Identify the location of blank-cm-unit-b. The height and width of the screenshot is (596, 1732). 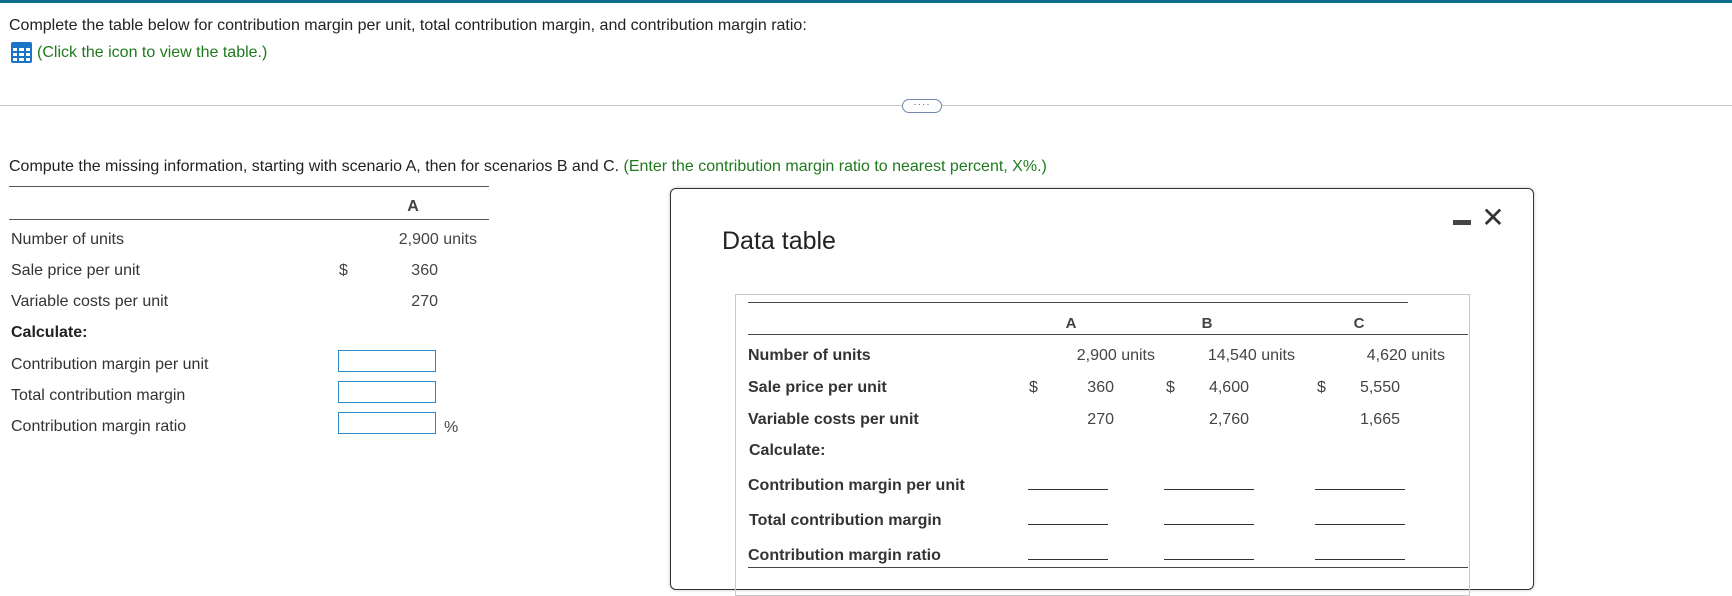
(1209, 489).